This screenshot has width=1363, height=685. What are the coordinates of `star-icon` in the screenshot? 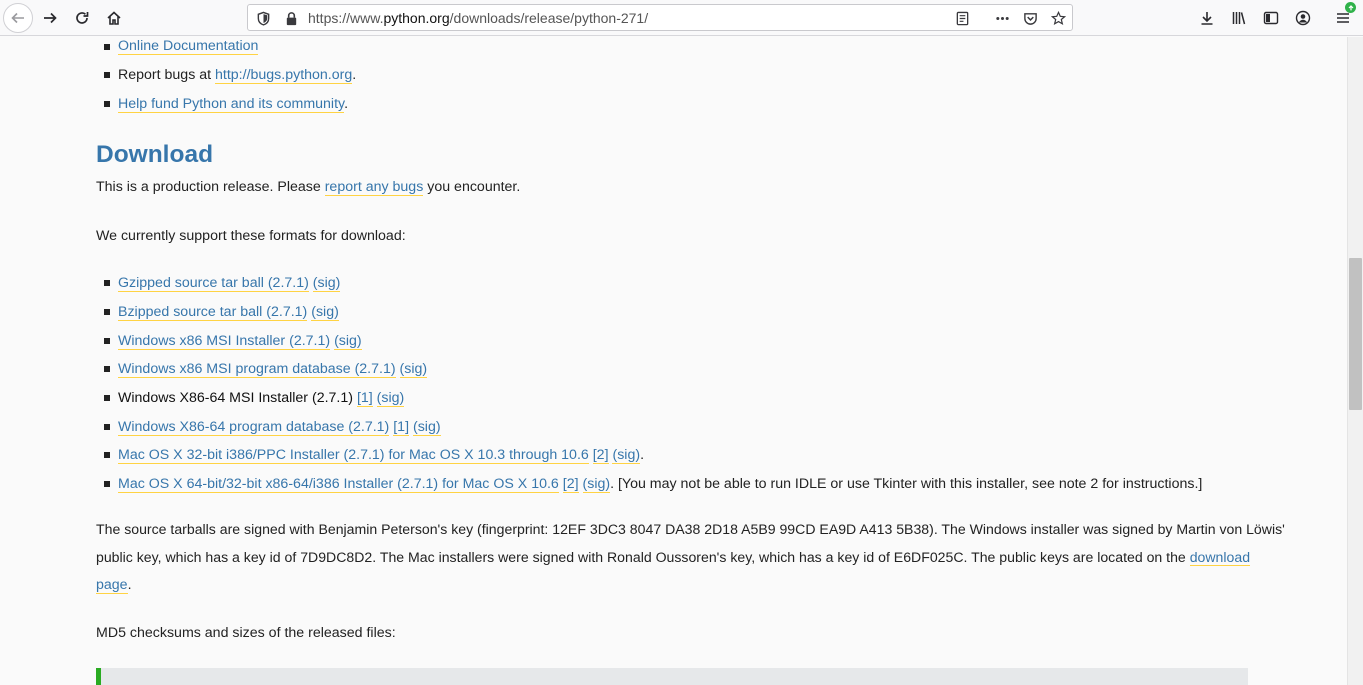 It's located at (1058, 18).